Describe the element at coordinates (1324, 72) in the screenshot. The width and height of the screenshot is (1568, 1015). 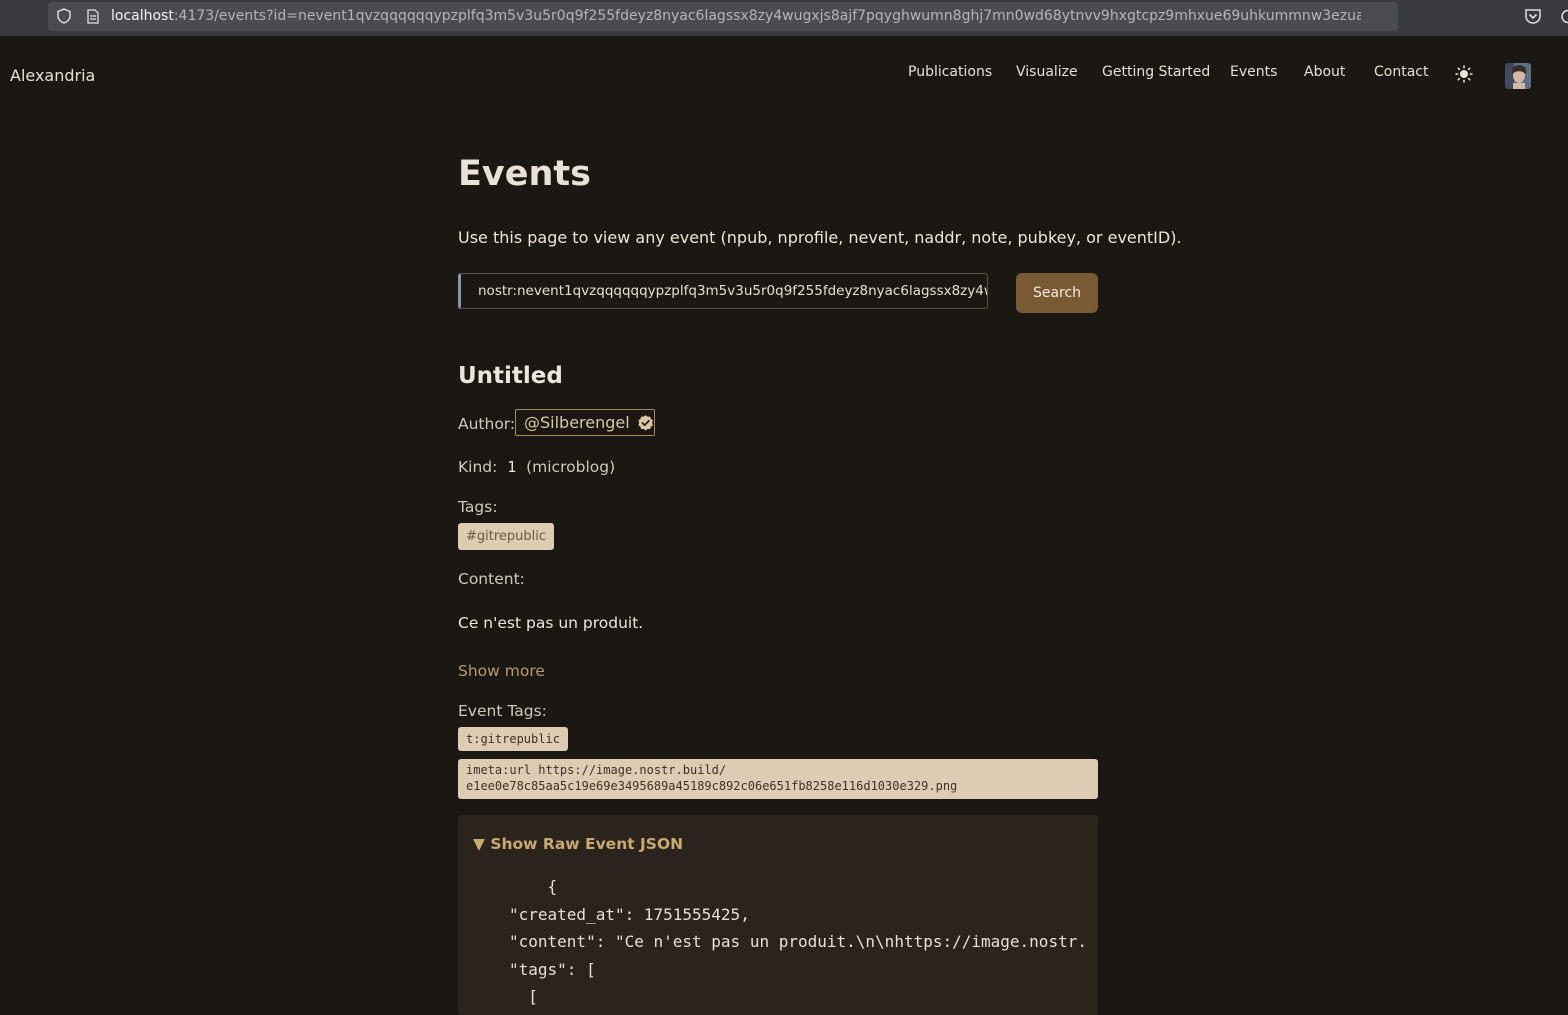
I see `nav-link-about: About` at that location.